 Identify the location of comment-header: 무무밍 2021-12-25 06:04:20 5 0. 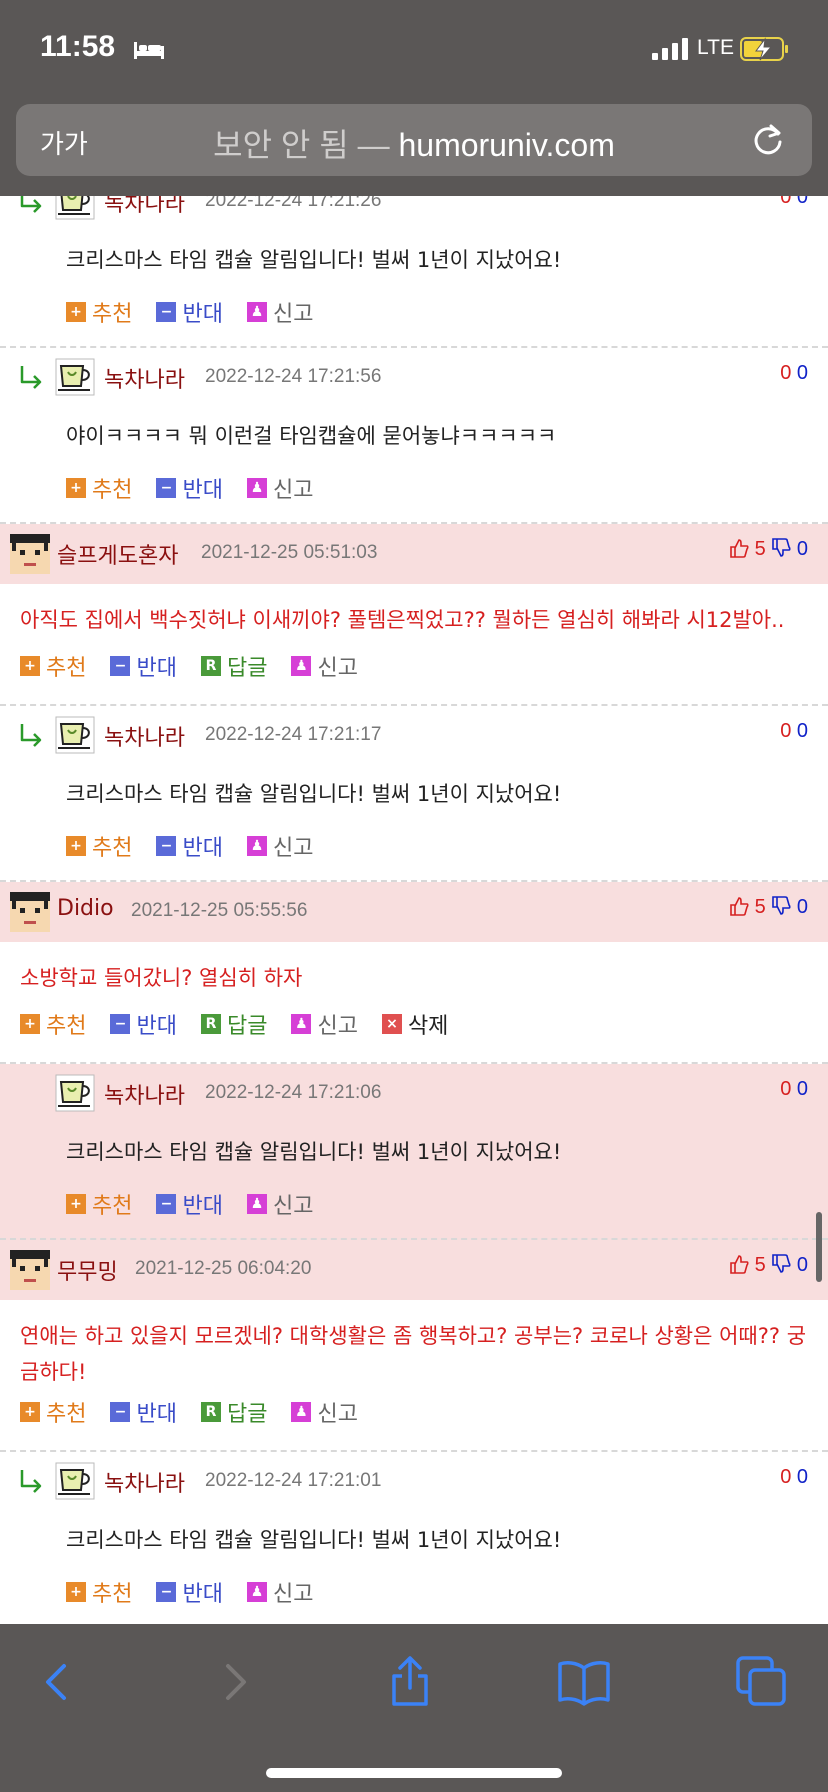
(414, 1270).